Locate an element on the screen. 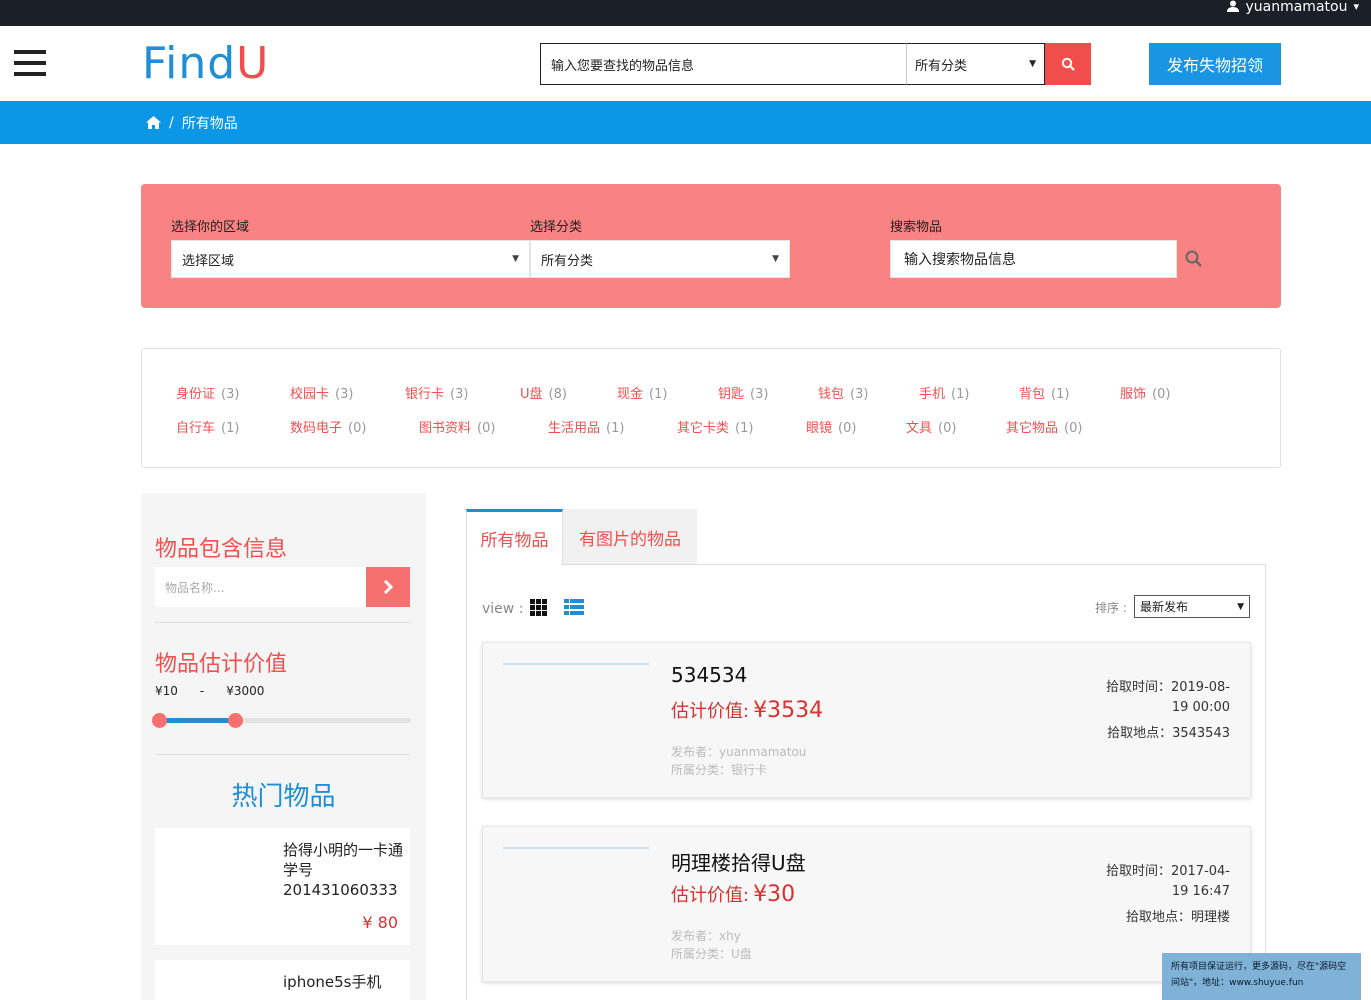 Image resolution: width=1371 pixels, height=1000 pixels. sort-label: 排序 : is located at coordinates (1111, 608).